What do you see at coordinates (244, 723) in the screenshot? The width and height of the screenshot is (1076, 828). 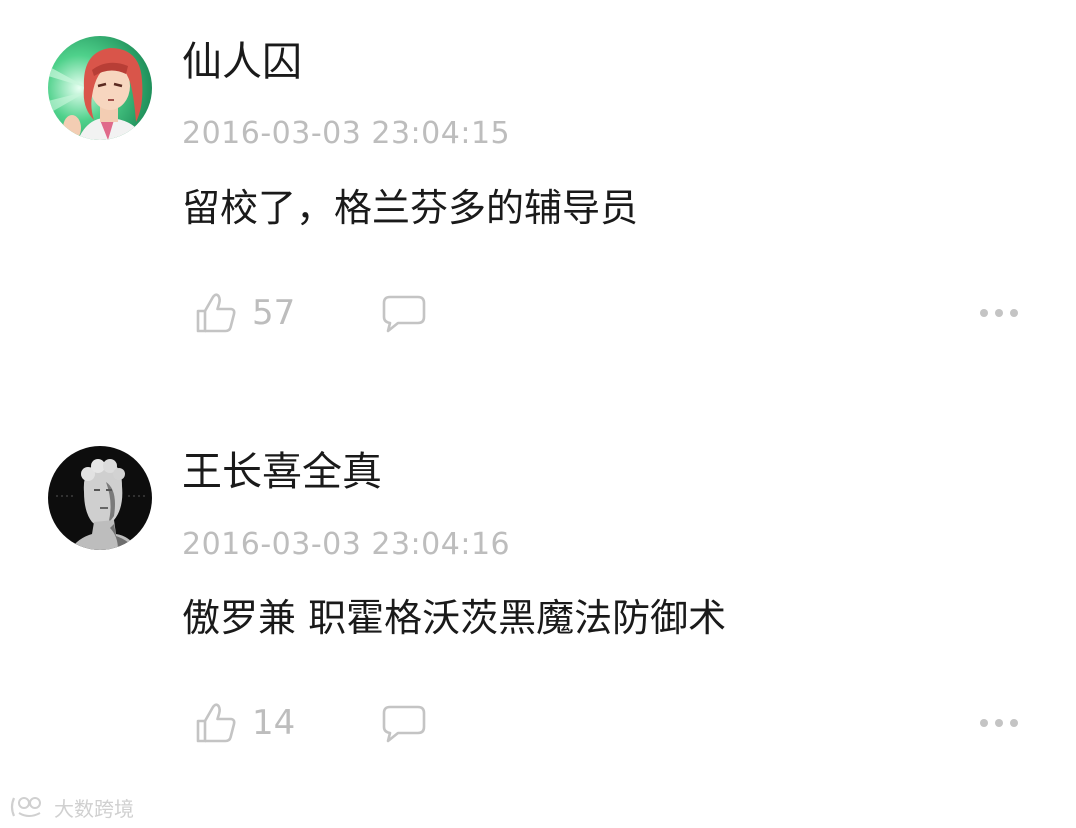 I see `like-button: 14` at bounding box center [244, 723].